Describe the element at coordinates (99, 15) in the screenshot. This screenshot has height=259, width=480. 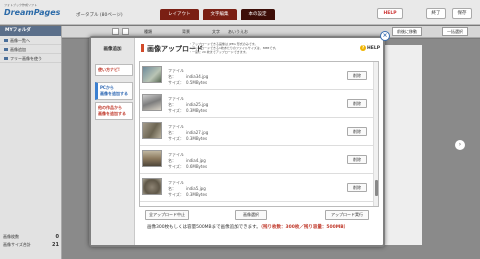
I see `edition-label: ポータブル (80ページ)` at that location.